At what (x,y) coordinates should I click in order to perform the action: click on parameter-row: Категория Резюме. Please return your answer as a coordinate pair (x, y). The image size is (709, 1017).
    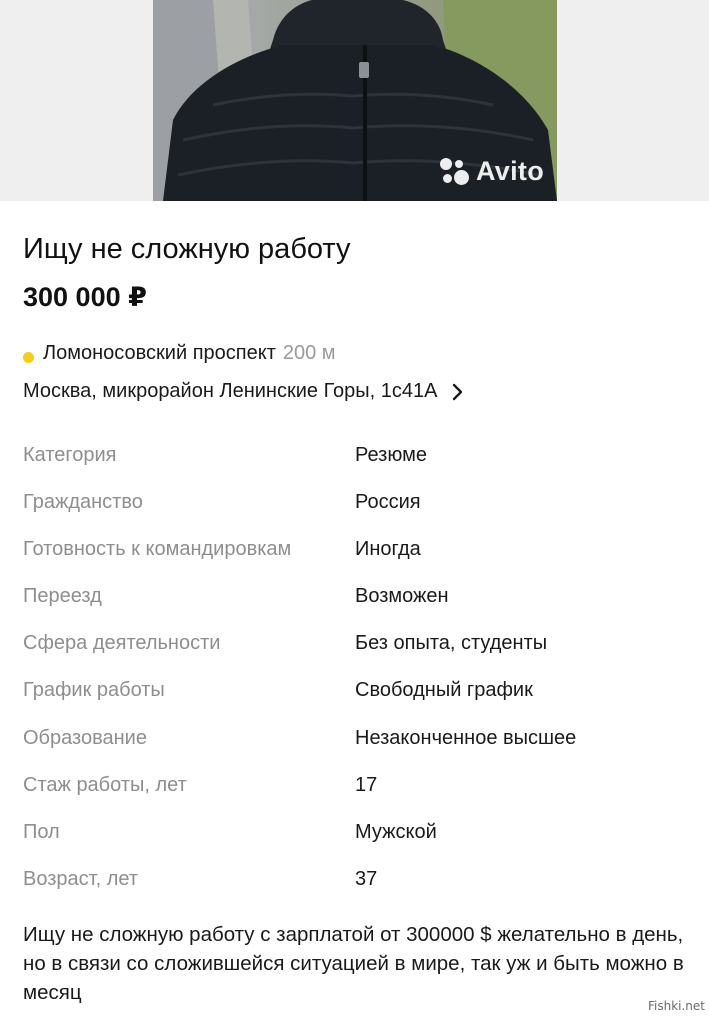
    Looking at the image, I should click on (358, 467).